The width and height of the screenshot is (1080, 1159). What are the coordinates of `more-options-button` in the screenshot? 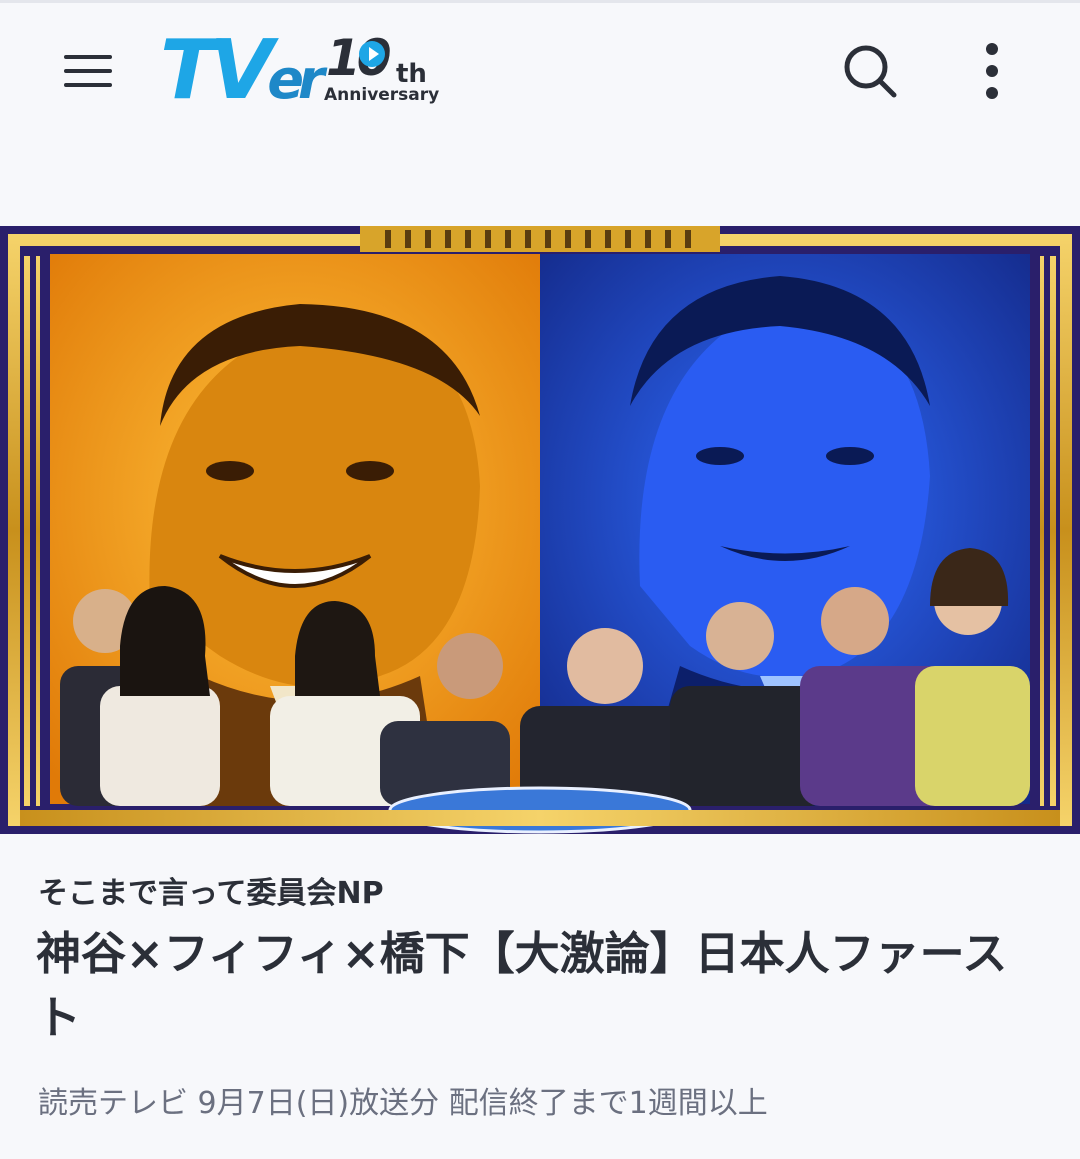 It's located at (992, 71).